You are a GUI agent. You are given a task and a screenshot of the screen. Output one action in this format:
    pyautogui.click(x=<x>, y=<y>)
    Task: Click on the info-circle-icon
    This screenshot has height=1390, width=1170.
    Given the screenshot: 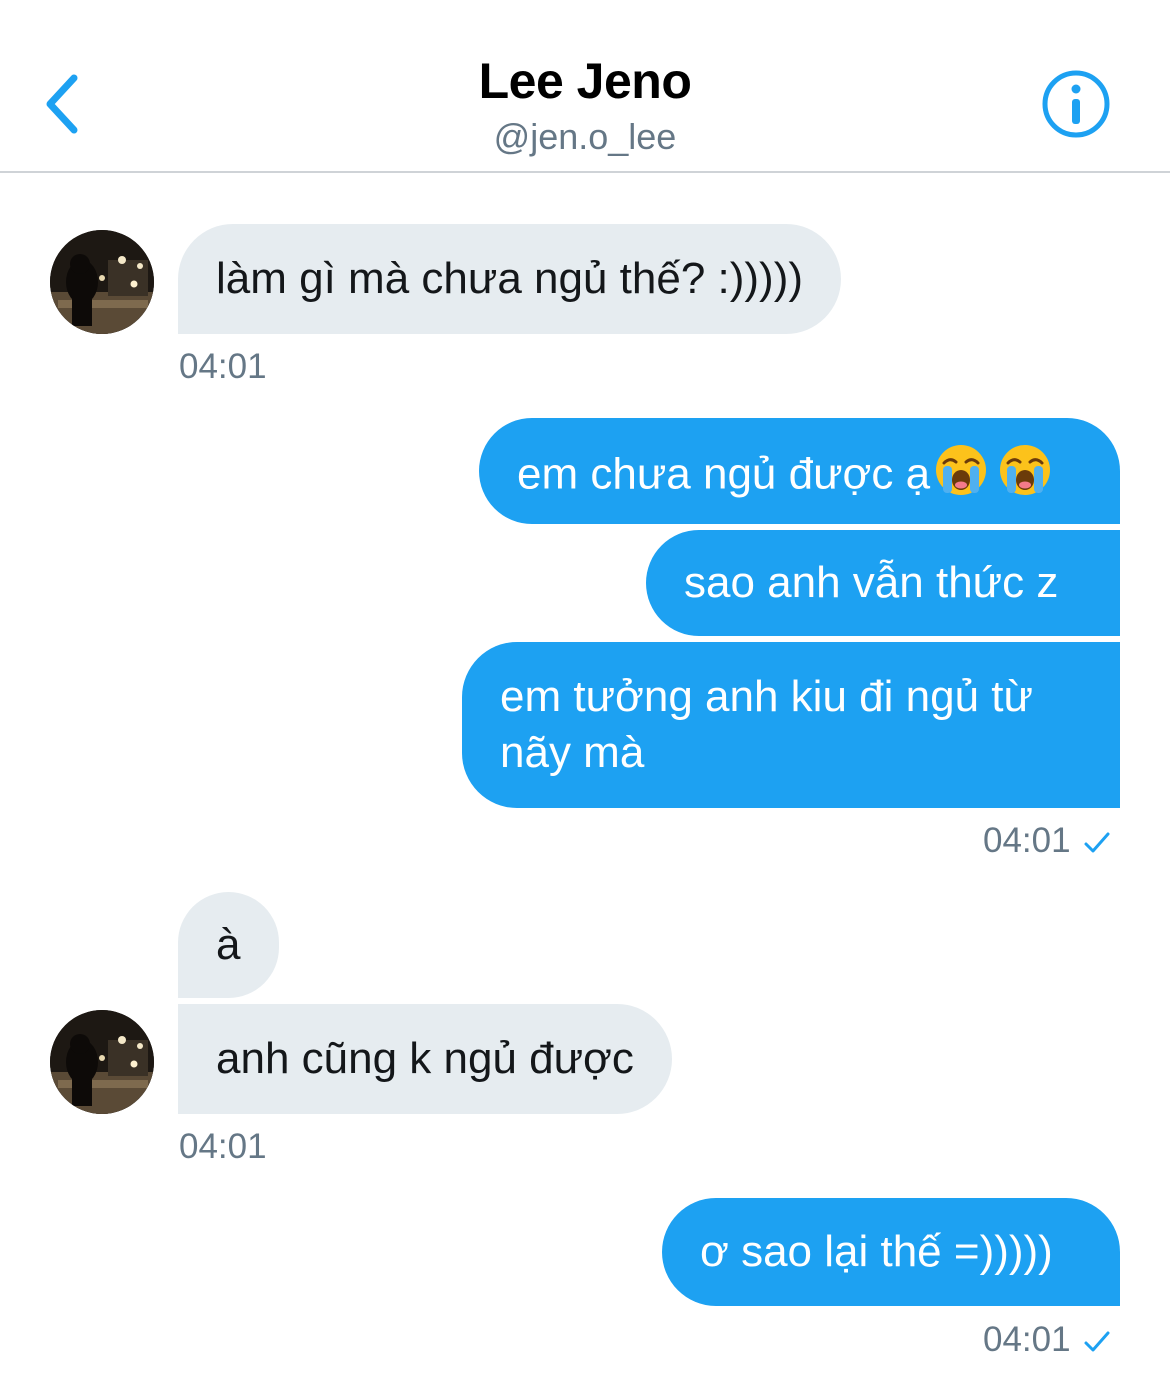 What is the action you would take?
    pyautogui.click(x=1076, y=104)
    